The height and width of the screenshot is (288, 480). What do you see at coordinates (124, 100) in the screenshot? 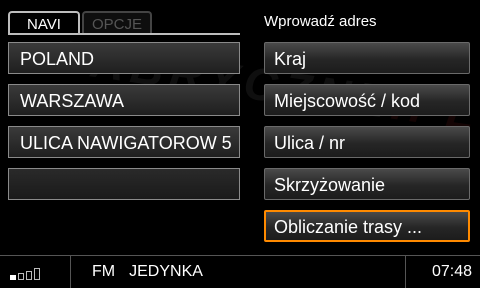
I see `city-value: WARSZAWA` at bounding box center [124, 100].